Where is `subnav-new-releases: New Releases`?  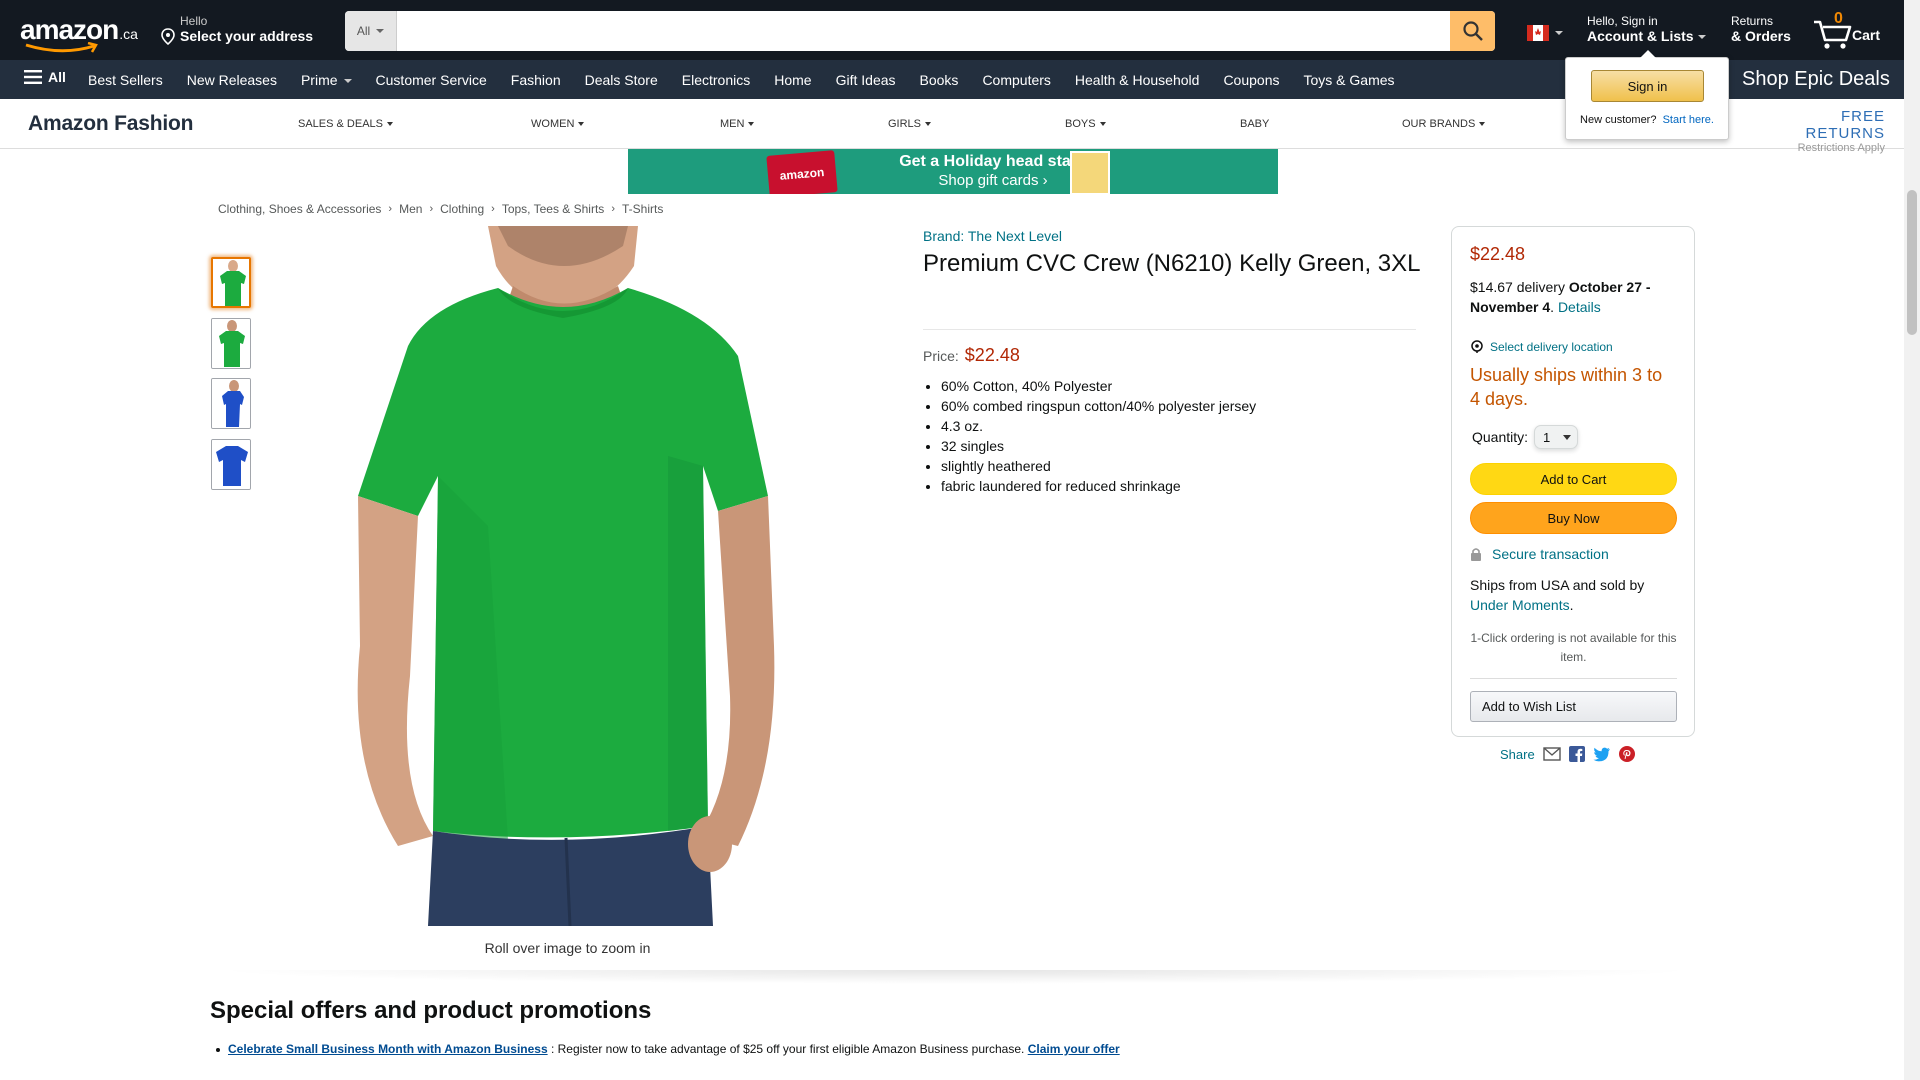 subnav-new-releases: New Releases is located at coordinates (232, 80).